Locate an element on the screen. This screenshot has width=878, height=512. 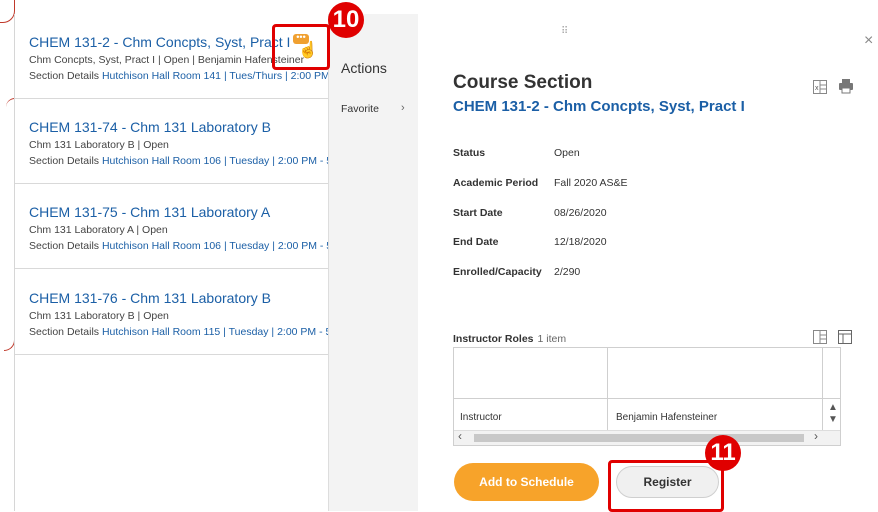
actions-panel: Actions Favorite › is located at coordinates (373, 262).